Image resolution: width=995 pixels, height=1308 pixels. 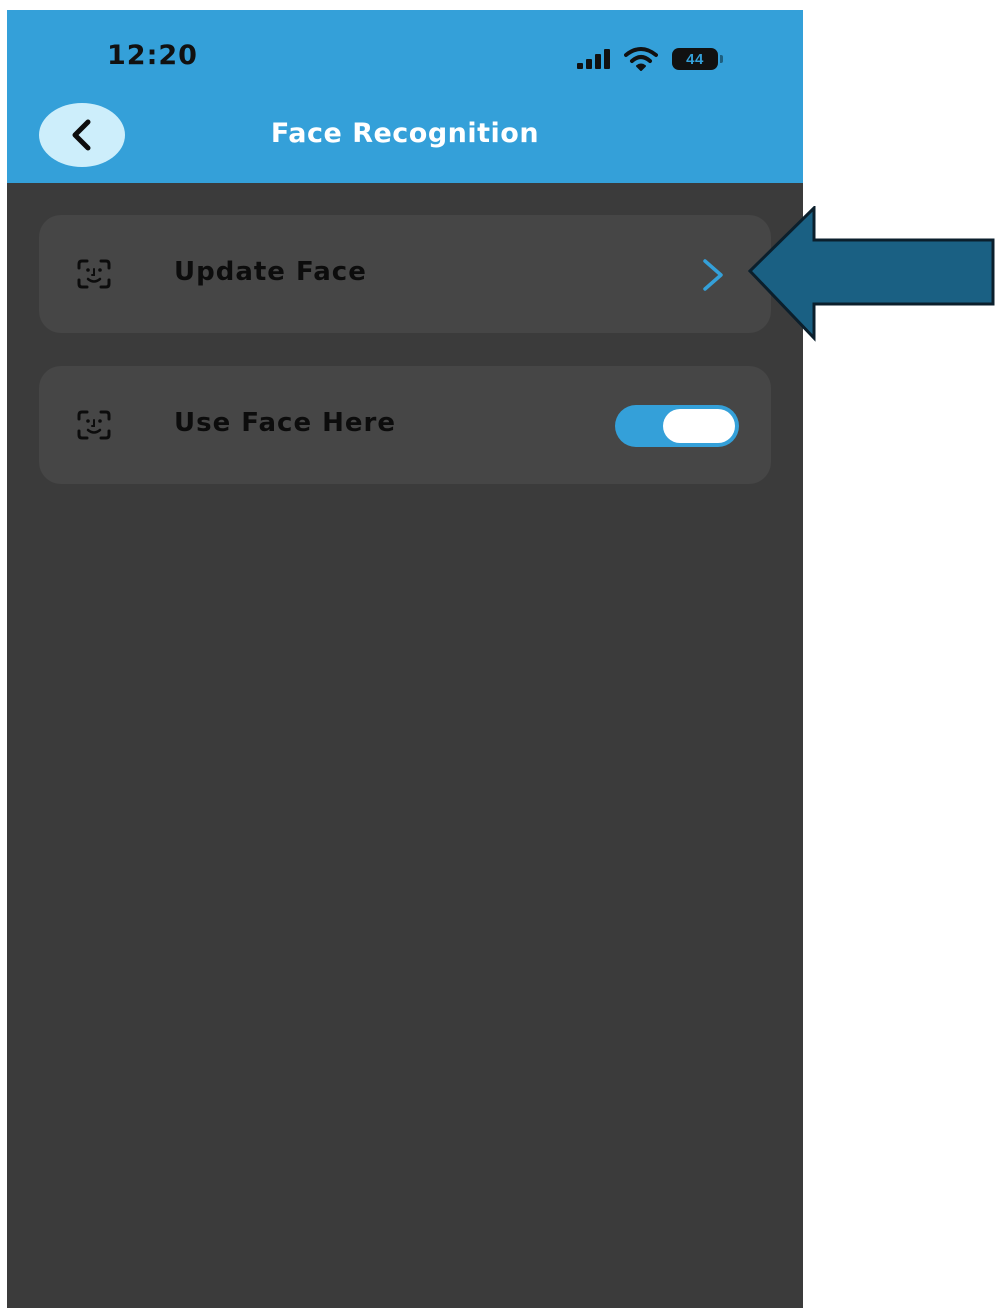 I want to click on use-face-here-label: Use Face Here, so click(x=285, y=423).